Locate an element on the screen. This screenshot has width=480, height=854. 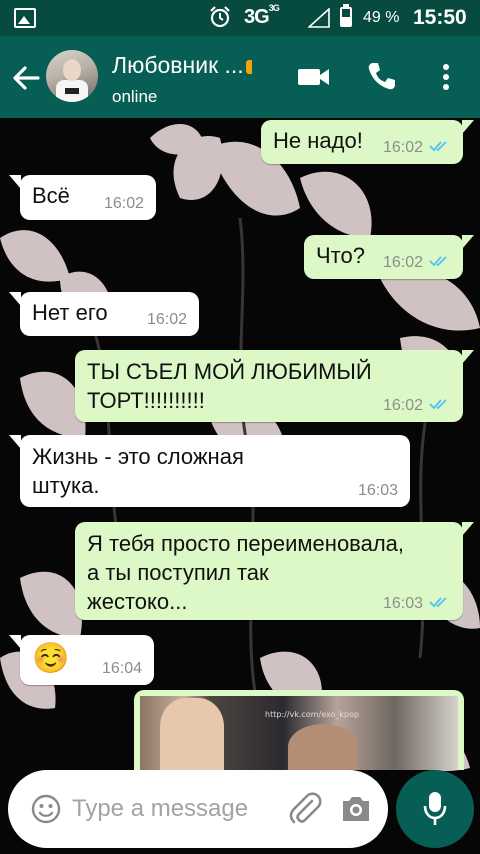
message-line: Я тебя просто переименовала, is located at coordinates (246, 543).